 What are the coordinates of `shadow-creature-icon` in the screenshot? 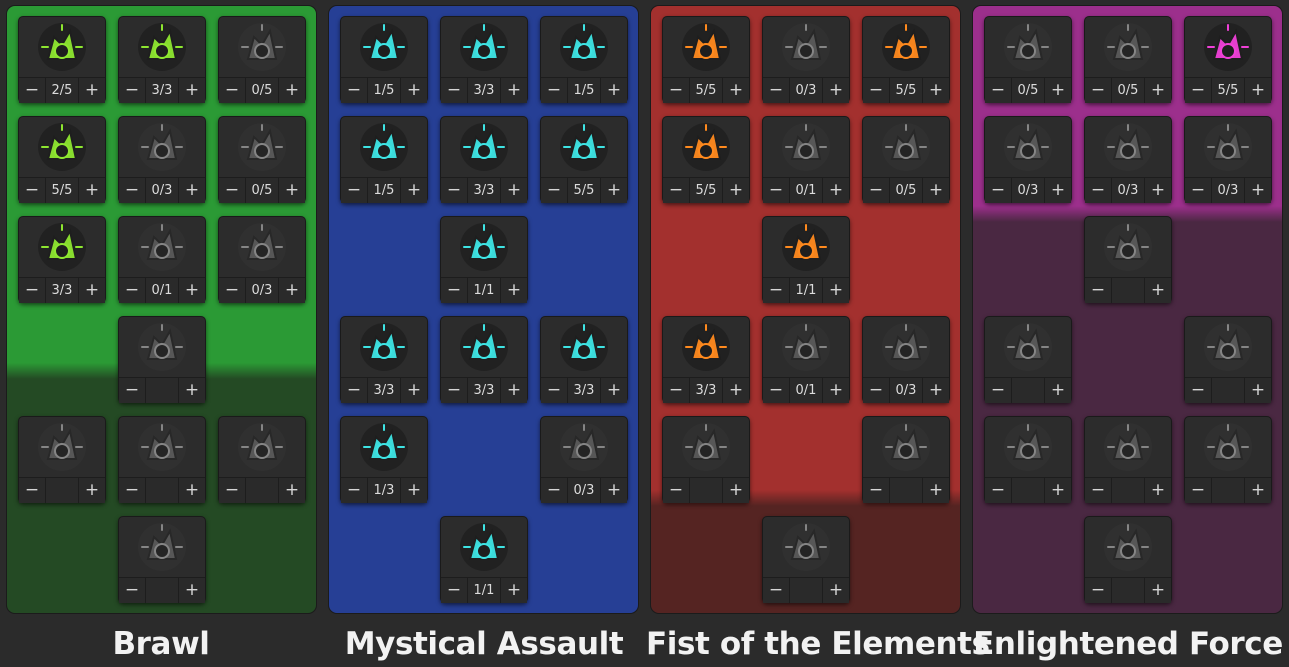 It's located at (1128, 547).